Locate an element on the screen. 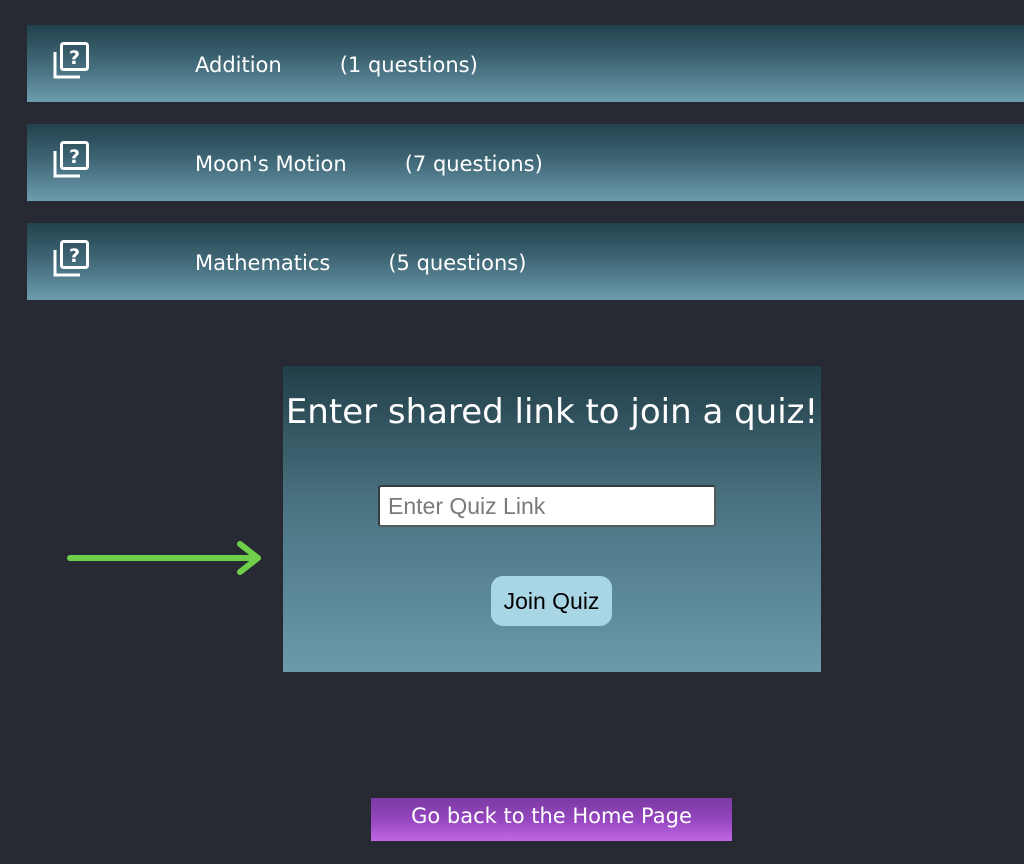 This screenshot has height=864, width=1024. quiz-item-title: Addition is located at coordinates (238, 65).